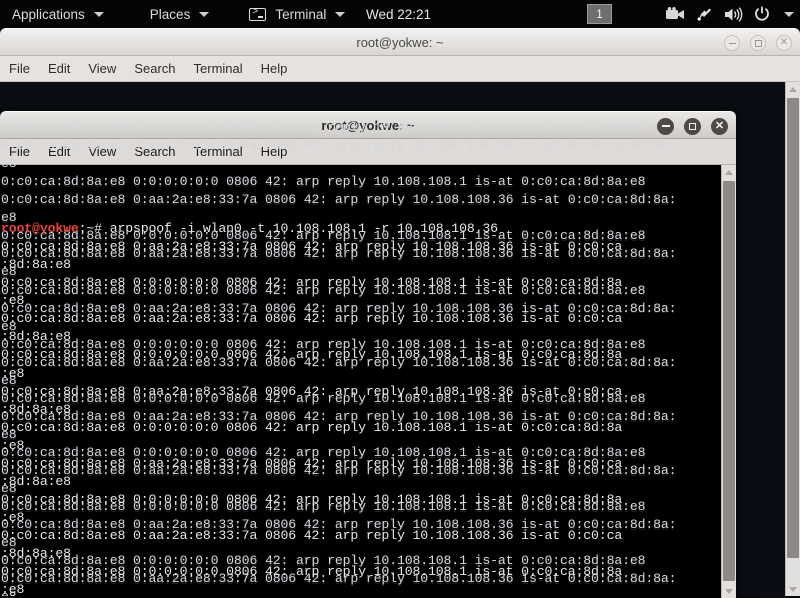 This screenshot has height=598, width=800. I want to click on panel-menu-applications: Applications, so click(57, 14).